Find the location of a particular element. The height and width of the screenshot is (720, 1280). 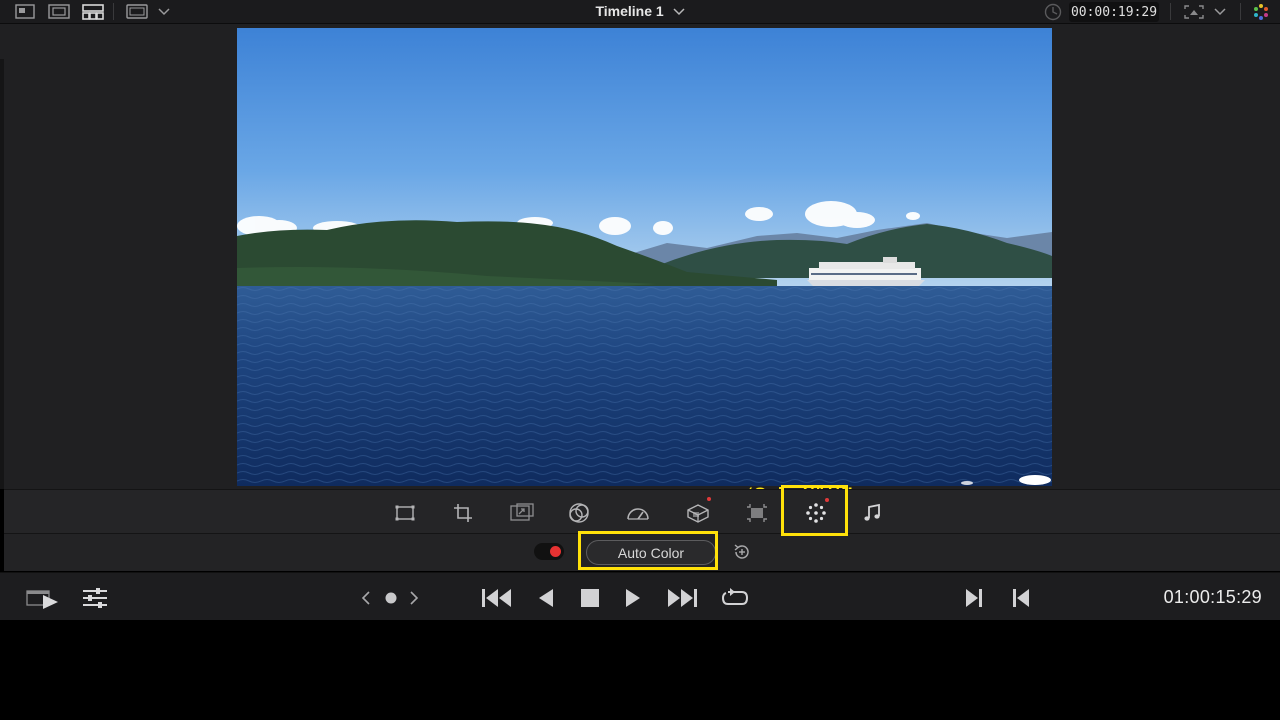

color-wheel-icon is located at coordinates (1261, 11).